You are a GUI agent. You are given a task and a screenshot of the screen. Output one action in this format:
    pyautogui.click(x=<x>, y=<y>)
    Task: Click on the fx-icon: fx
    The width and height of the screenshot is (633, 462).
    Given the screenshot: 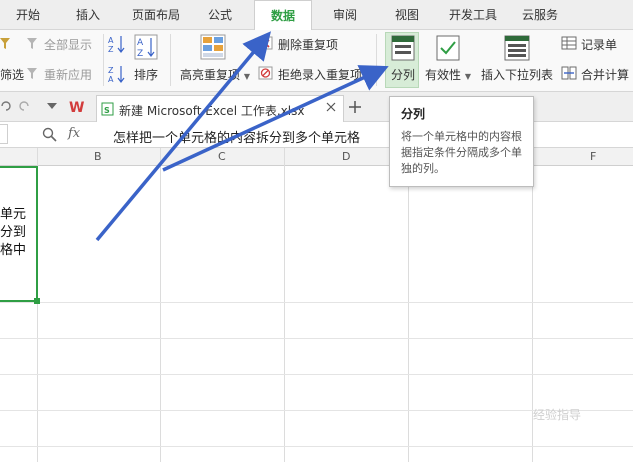 What is the action you would take?
    pyautogui.click(x=74, y=133)
    